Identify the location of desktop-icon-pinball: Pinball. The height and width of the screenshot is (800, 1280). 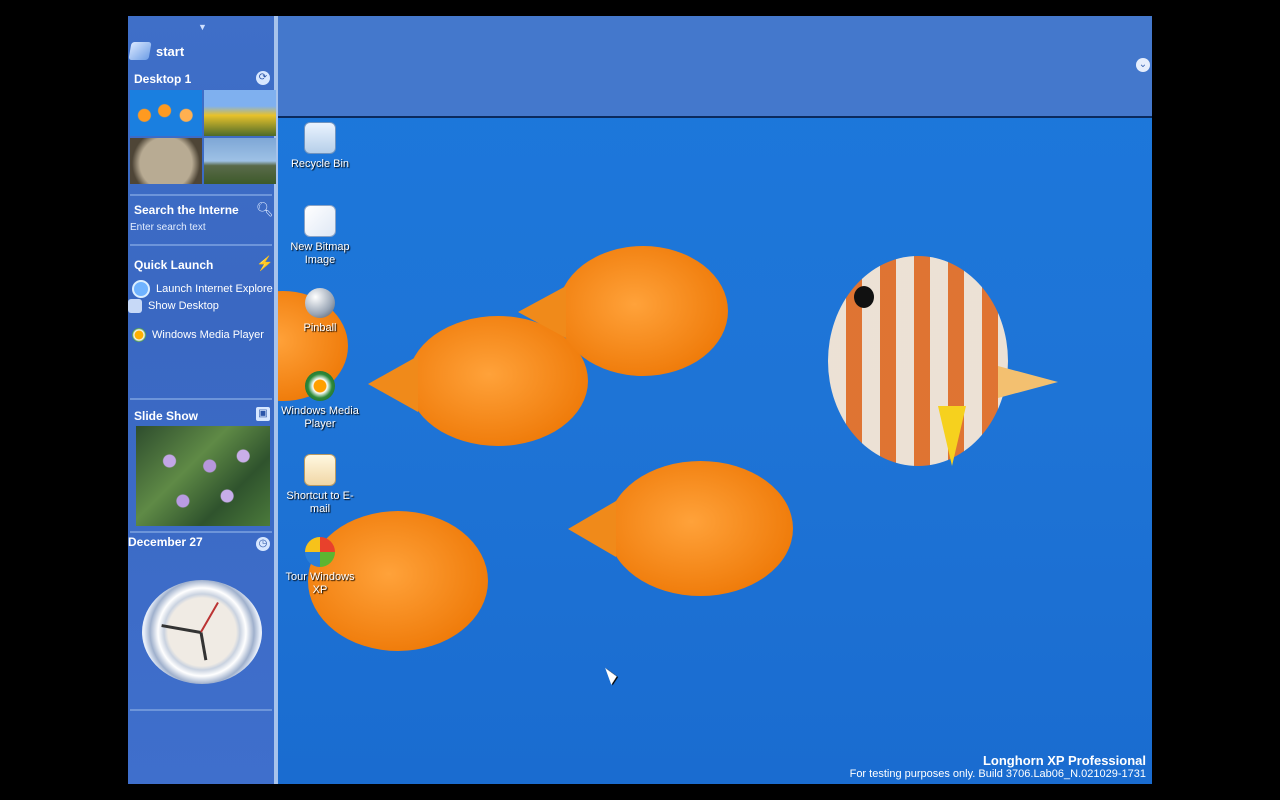
(320, 311).